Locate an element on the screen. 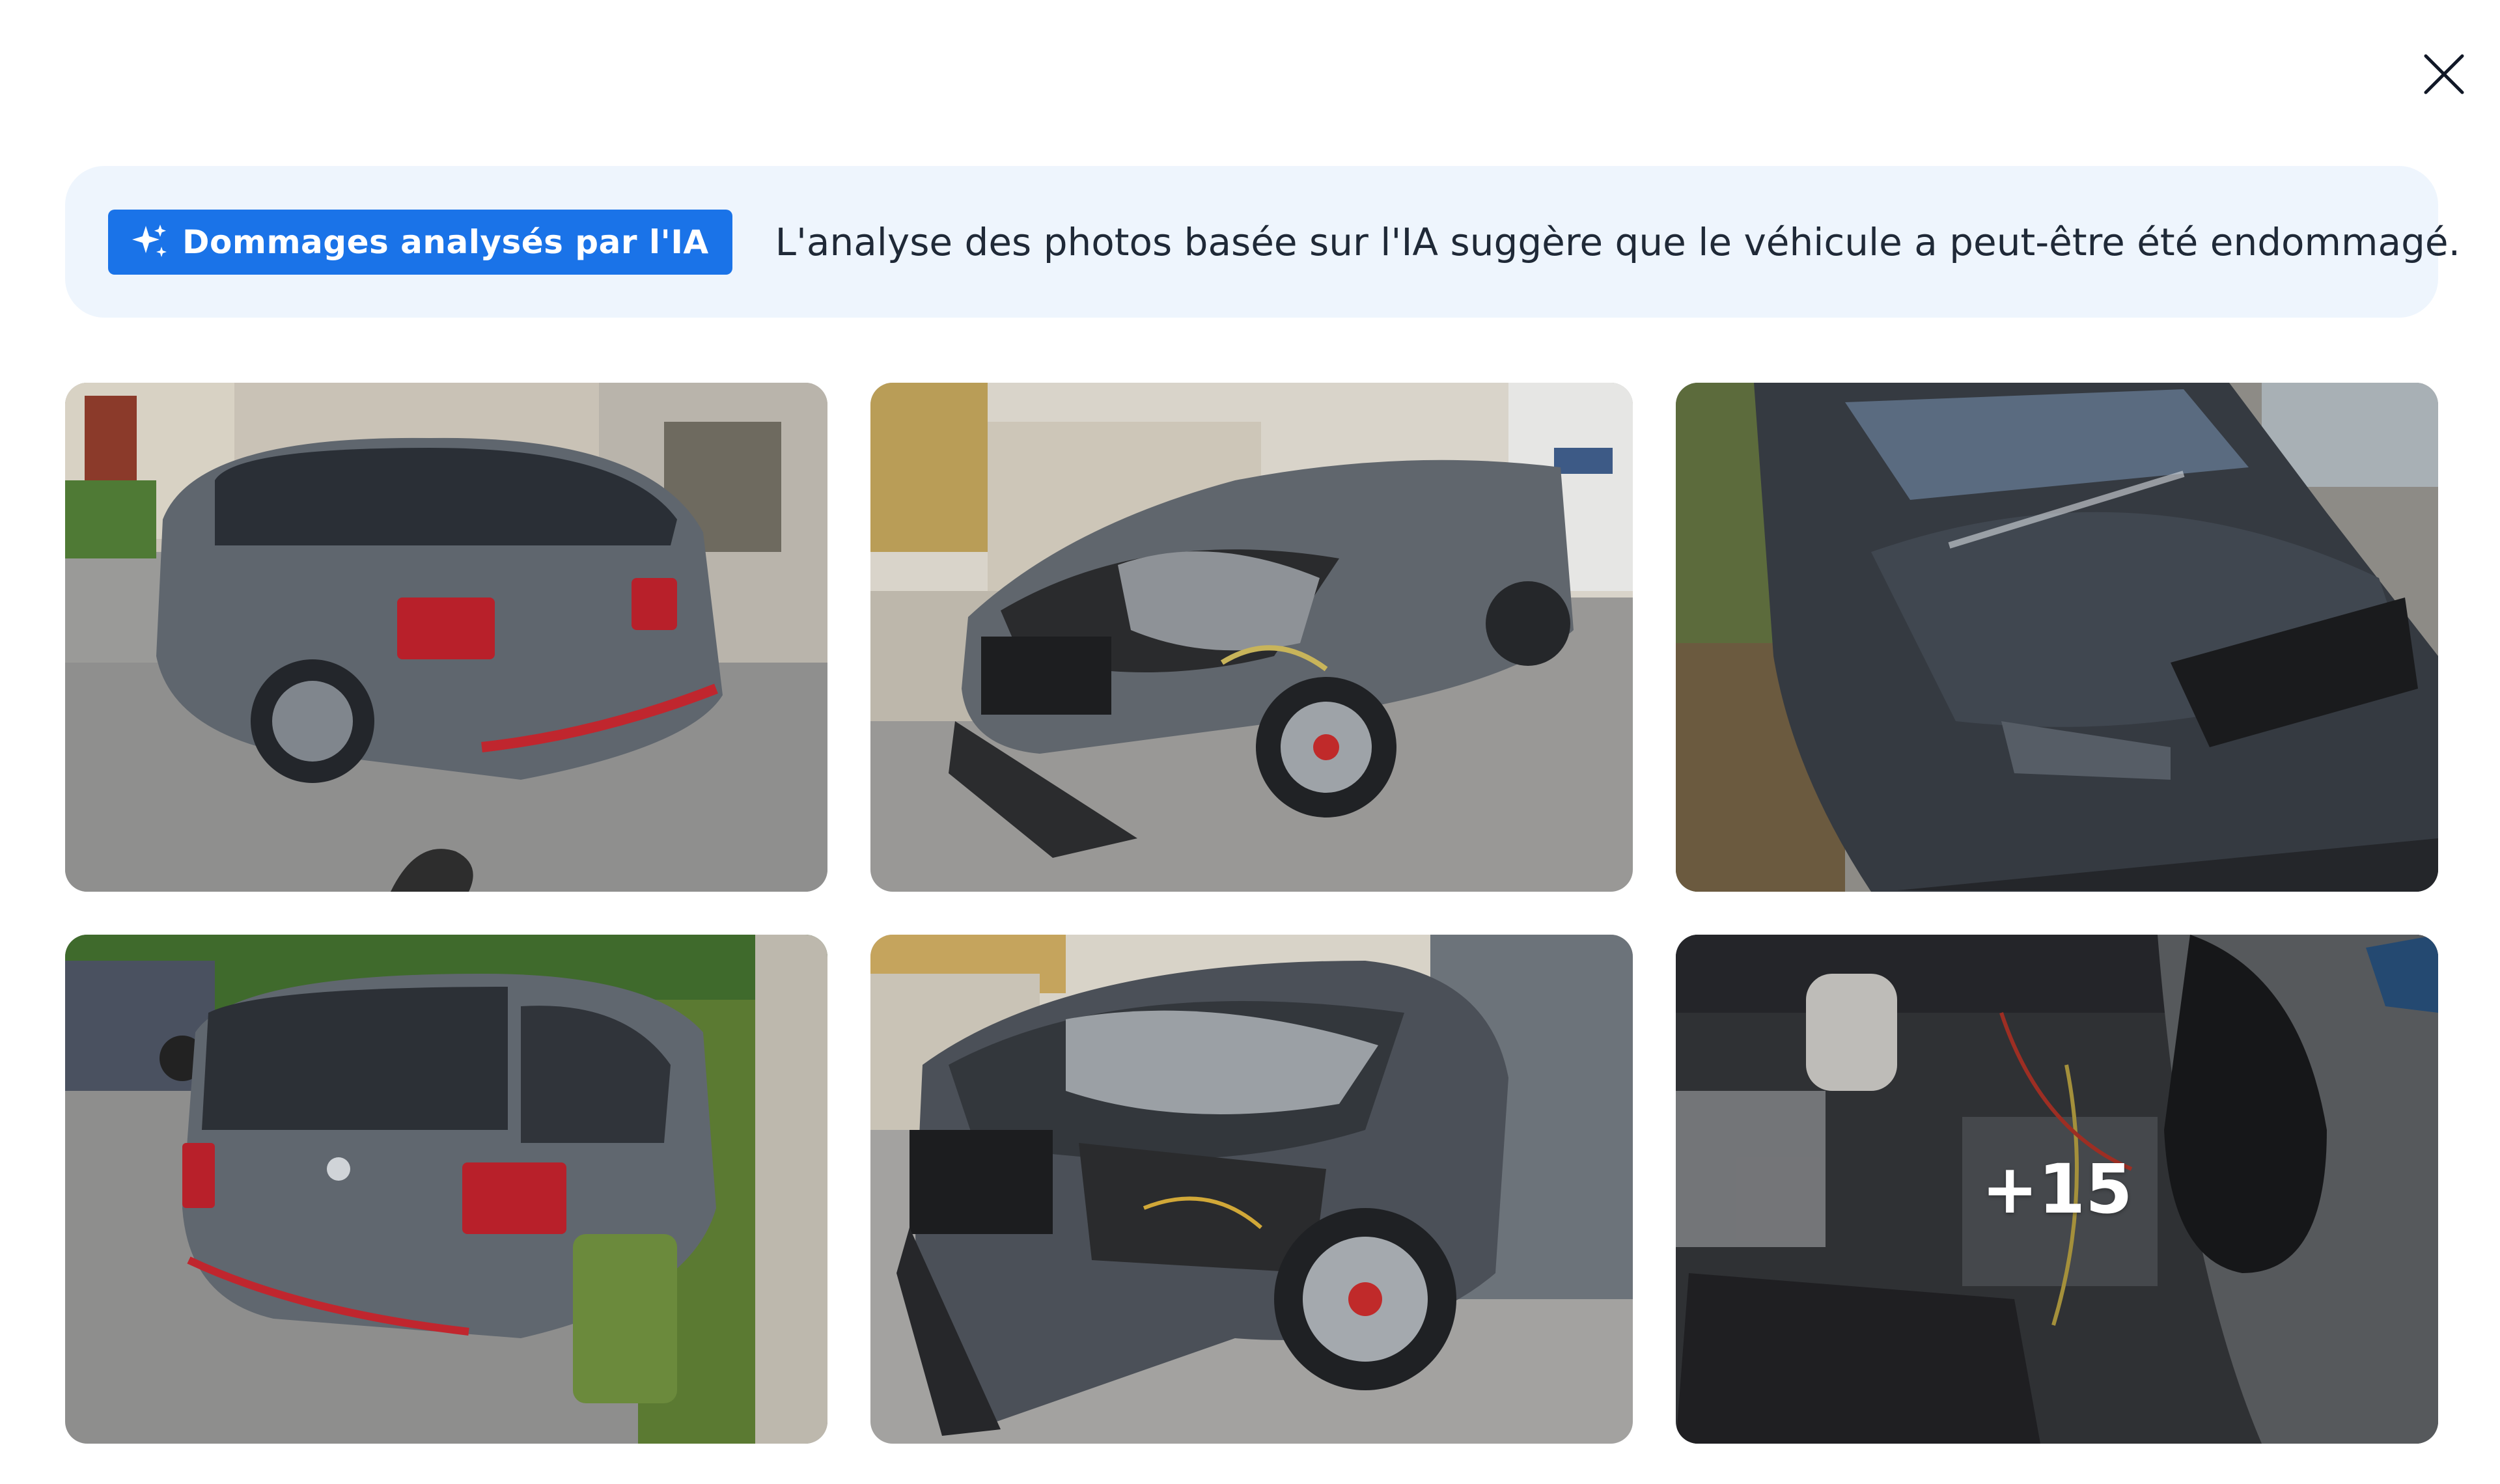  sparkle-icon is located at coordinates (149, 242).